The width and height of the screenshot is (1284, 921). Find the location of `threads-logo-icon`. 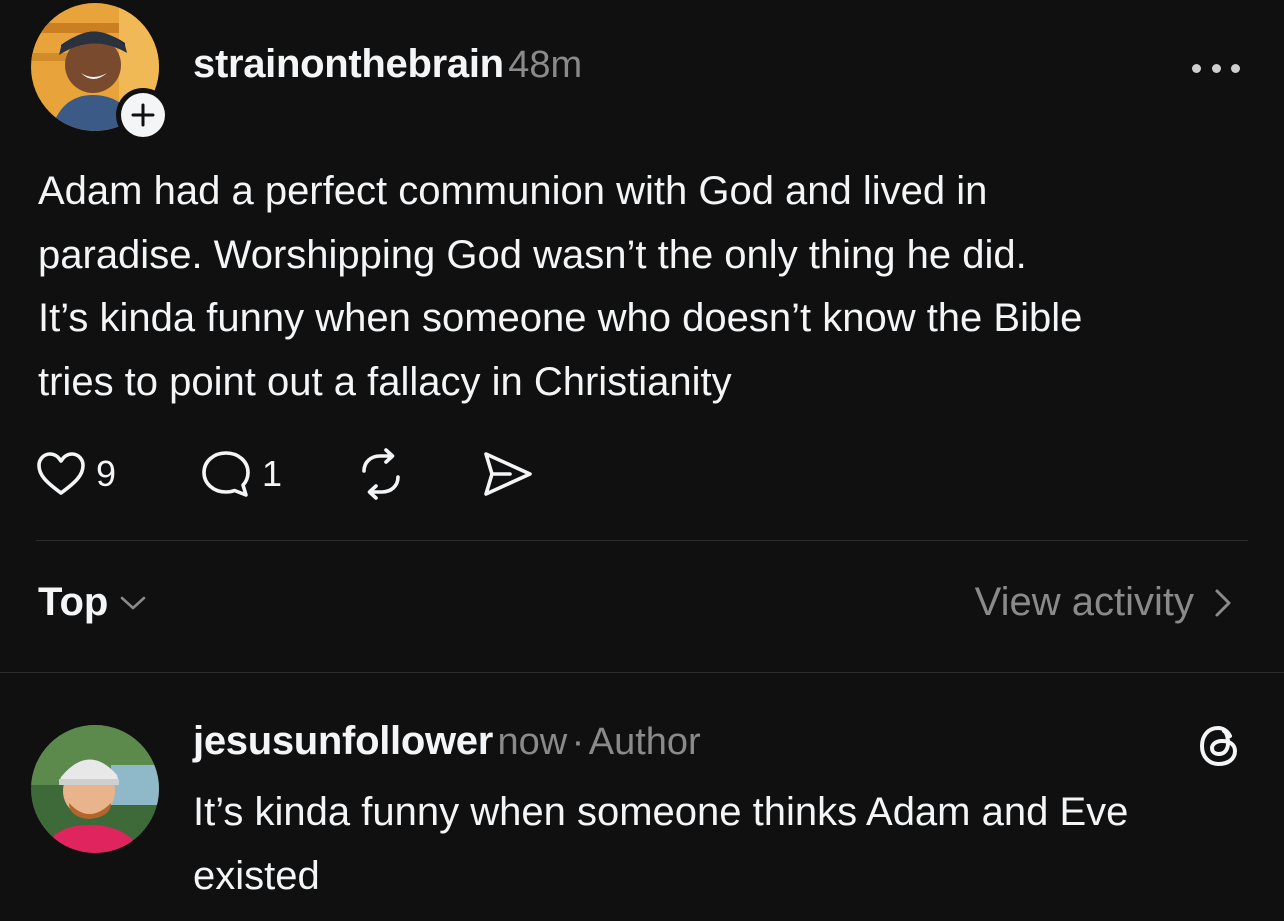

threads-logo-icon is located at coordinates (1220, 748).